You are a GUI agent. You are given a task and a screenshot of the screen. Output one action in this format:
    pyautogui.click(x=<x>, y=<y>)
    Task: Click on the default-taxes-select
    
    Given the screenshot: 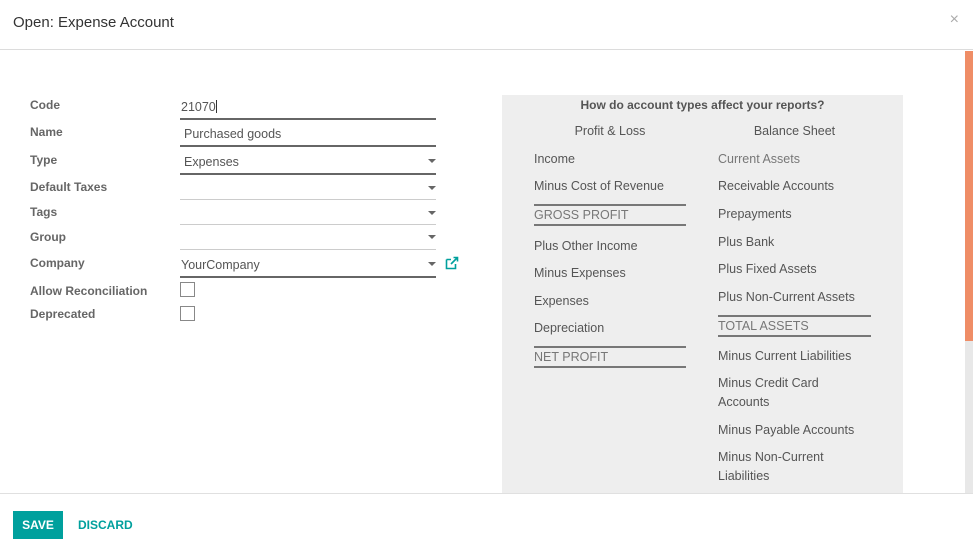 What is the action you would take?
    pyautogui.click(x=308, y=188)
    